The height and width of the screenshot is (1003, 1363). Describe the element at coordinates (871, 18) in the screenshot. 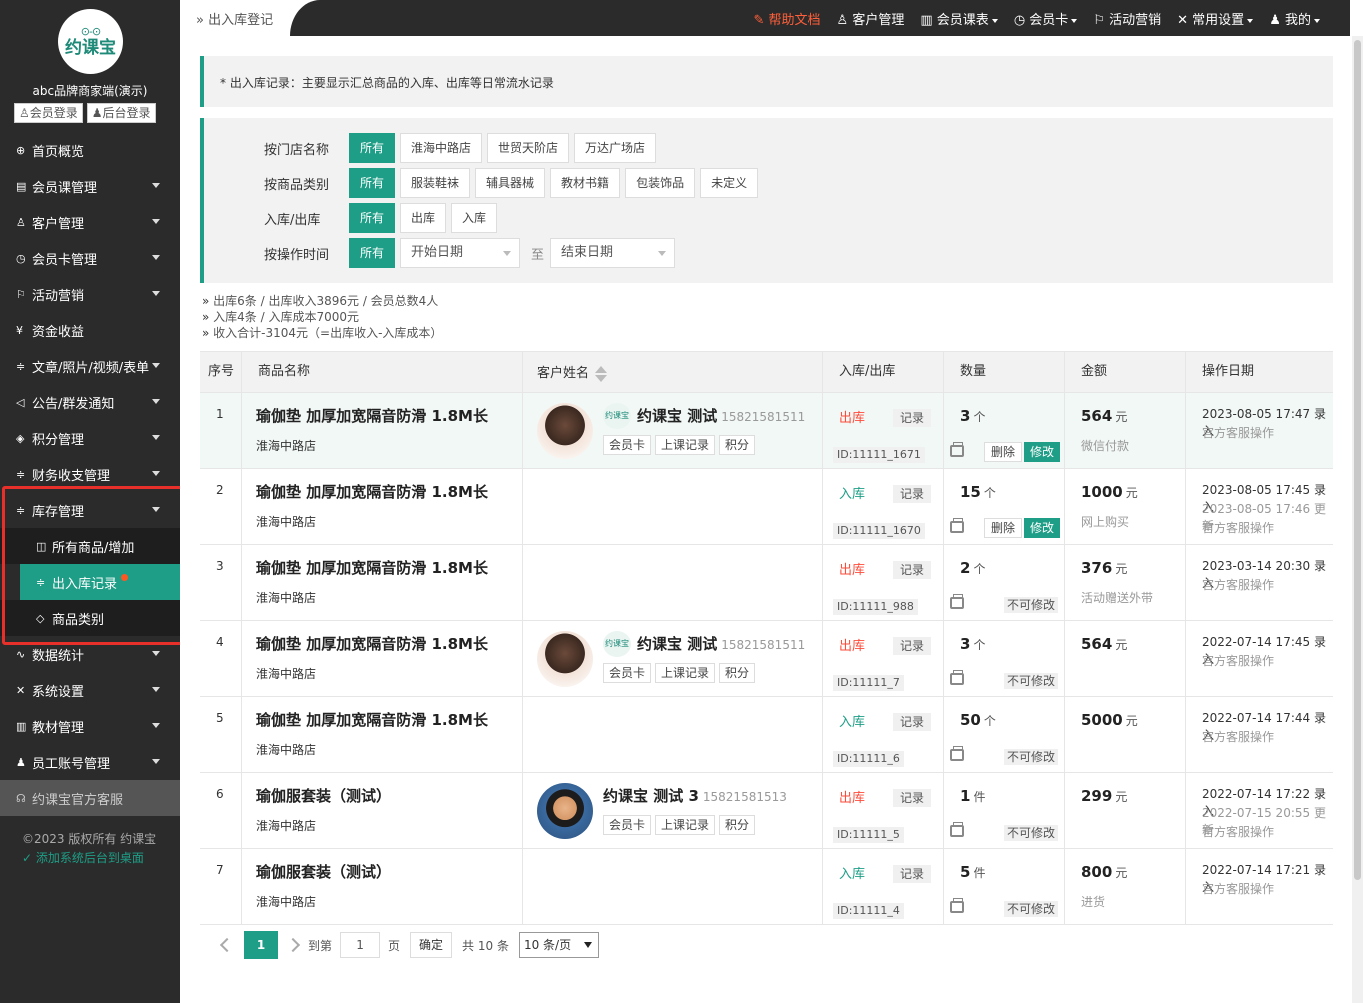

I see `top-nav-item: ♙ 客户管理` at that location.